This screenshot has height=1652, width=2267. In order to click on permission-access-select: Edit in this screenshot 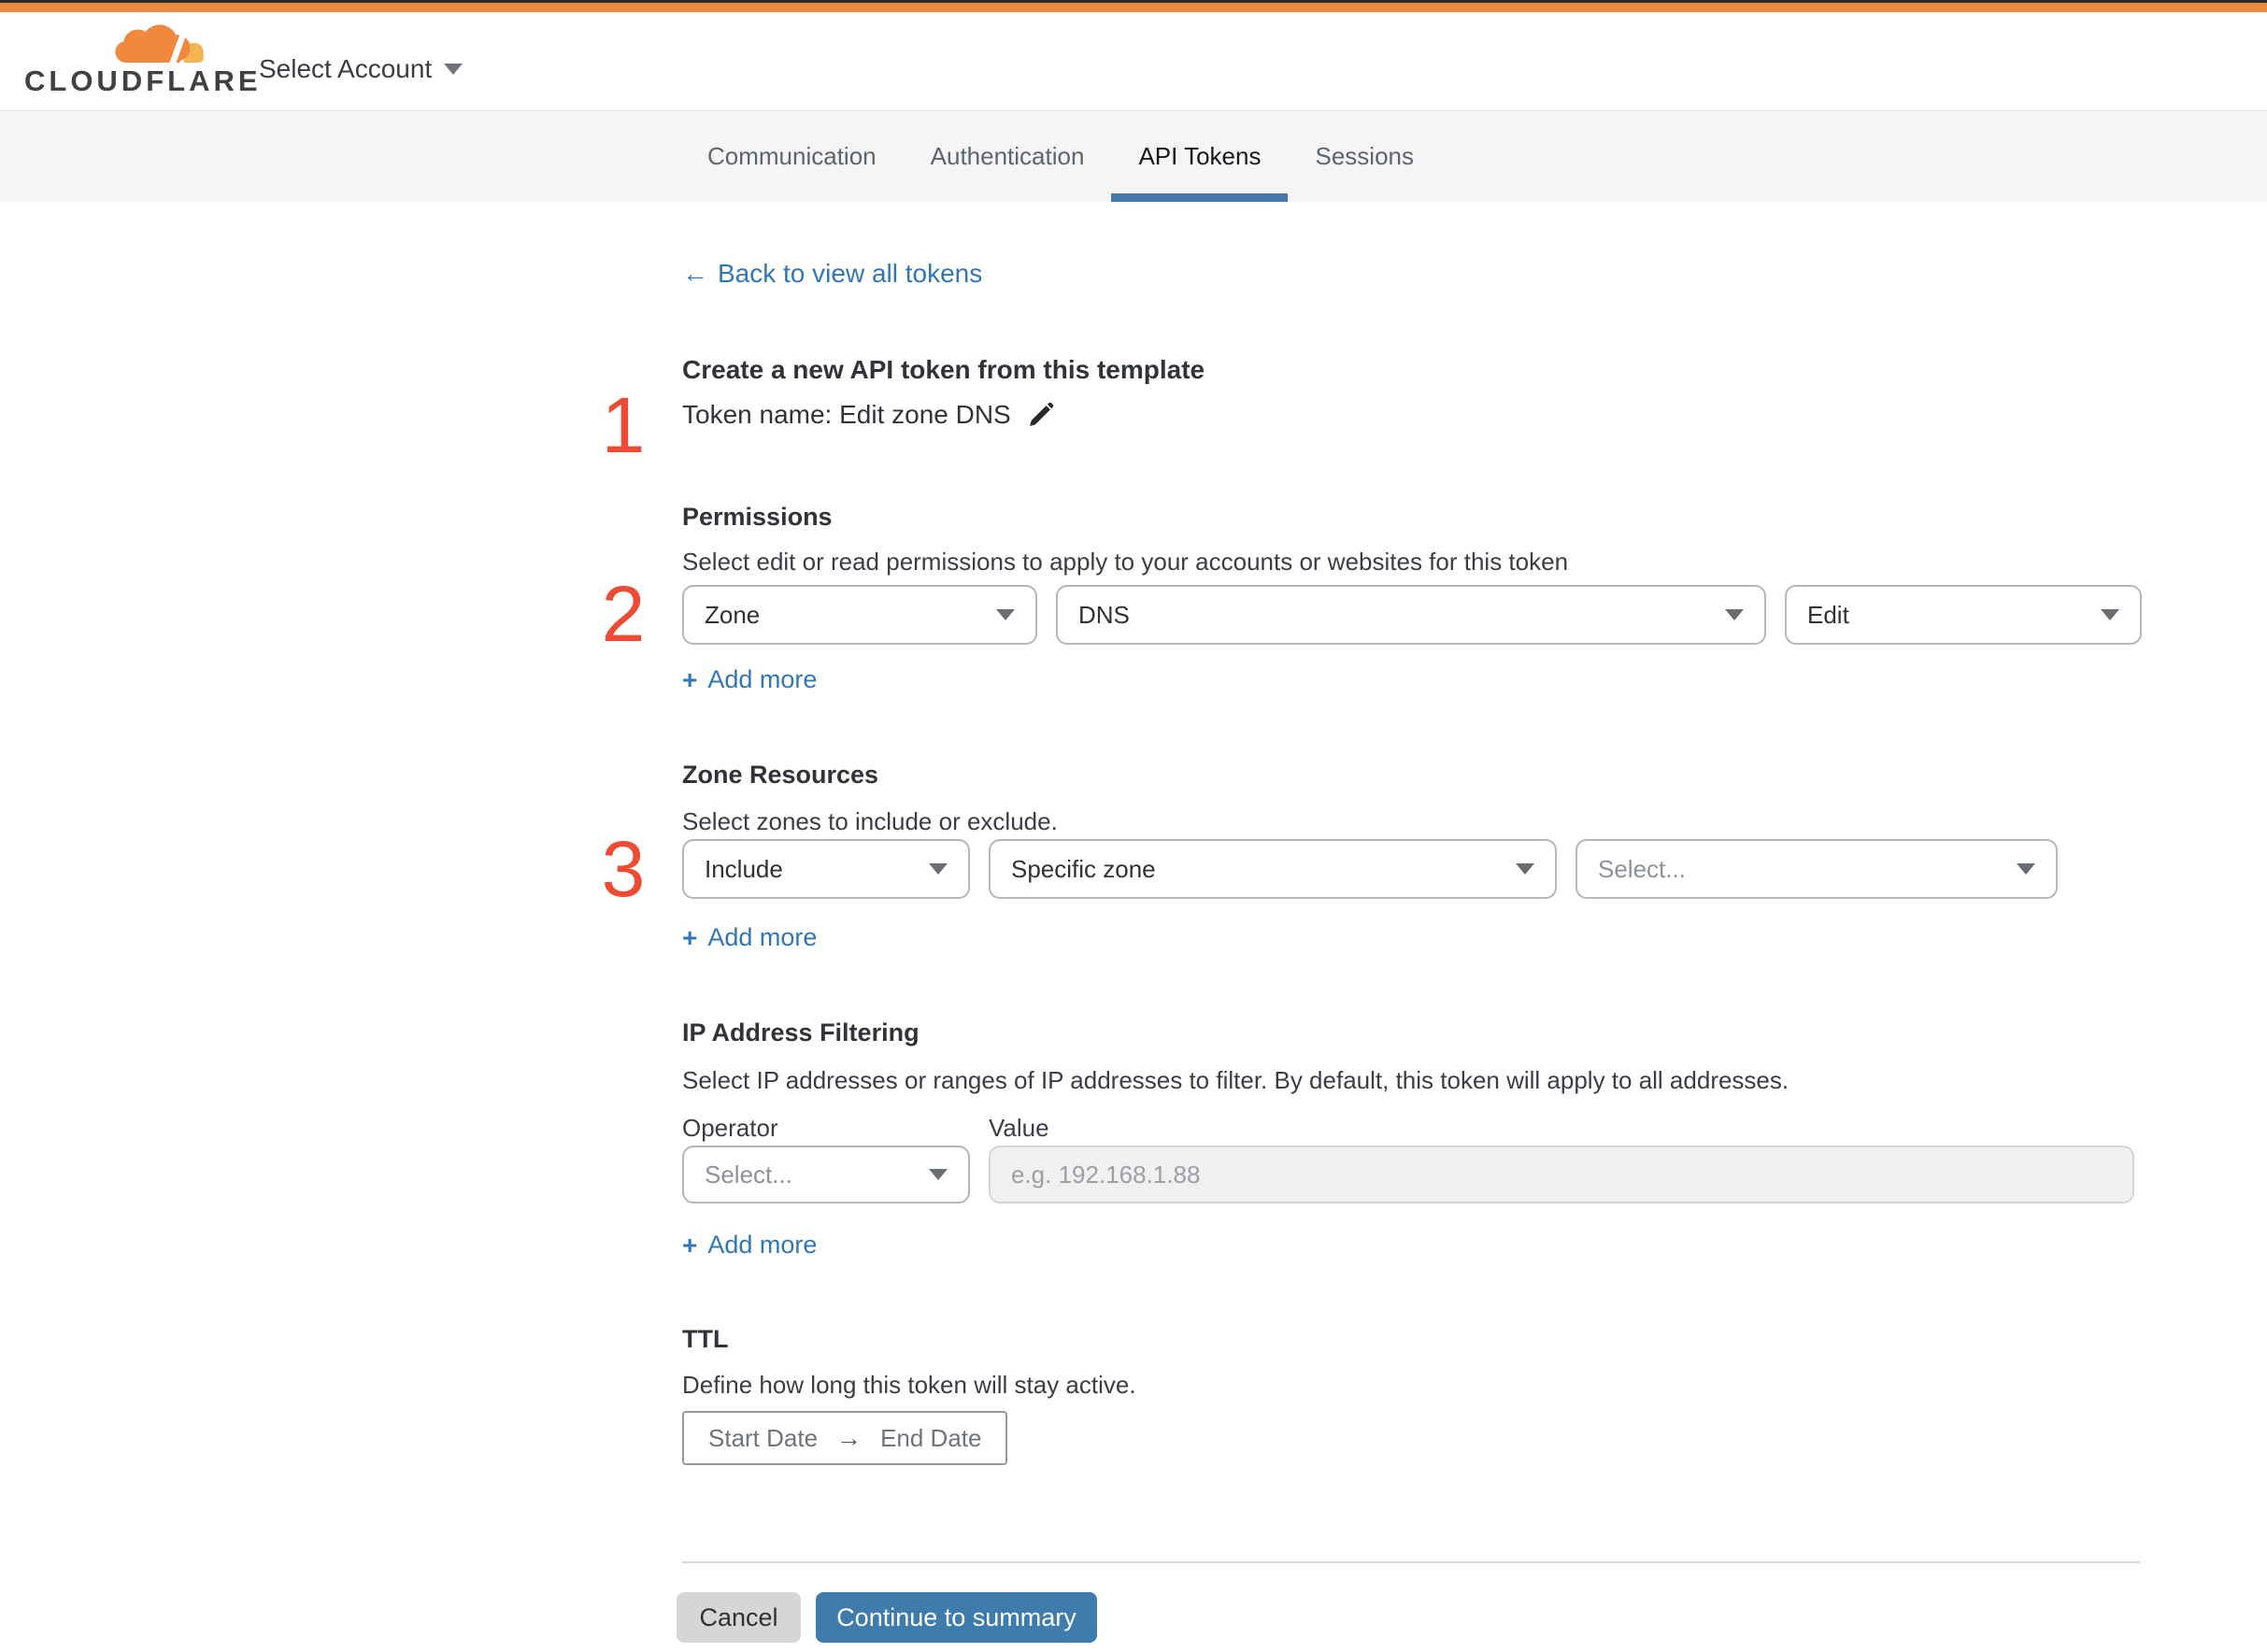, I will do `click(1964, 615)`.